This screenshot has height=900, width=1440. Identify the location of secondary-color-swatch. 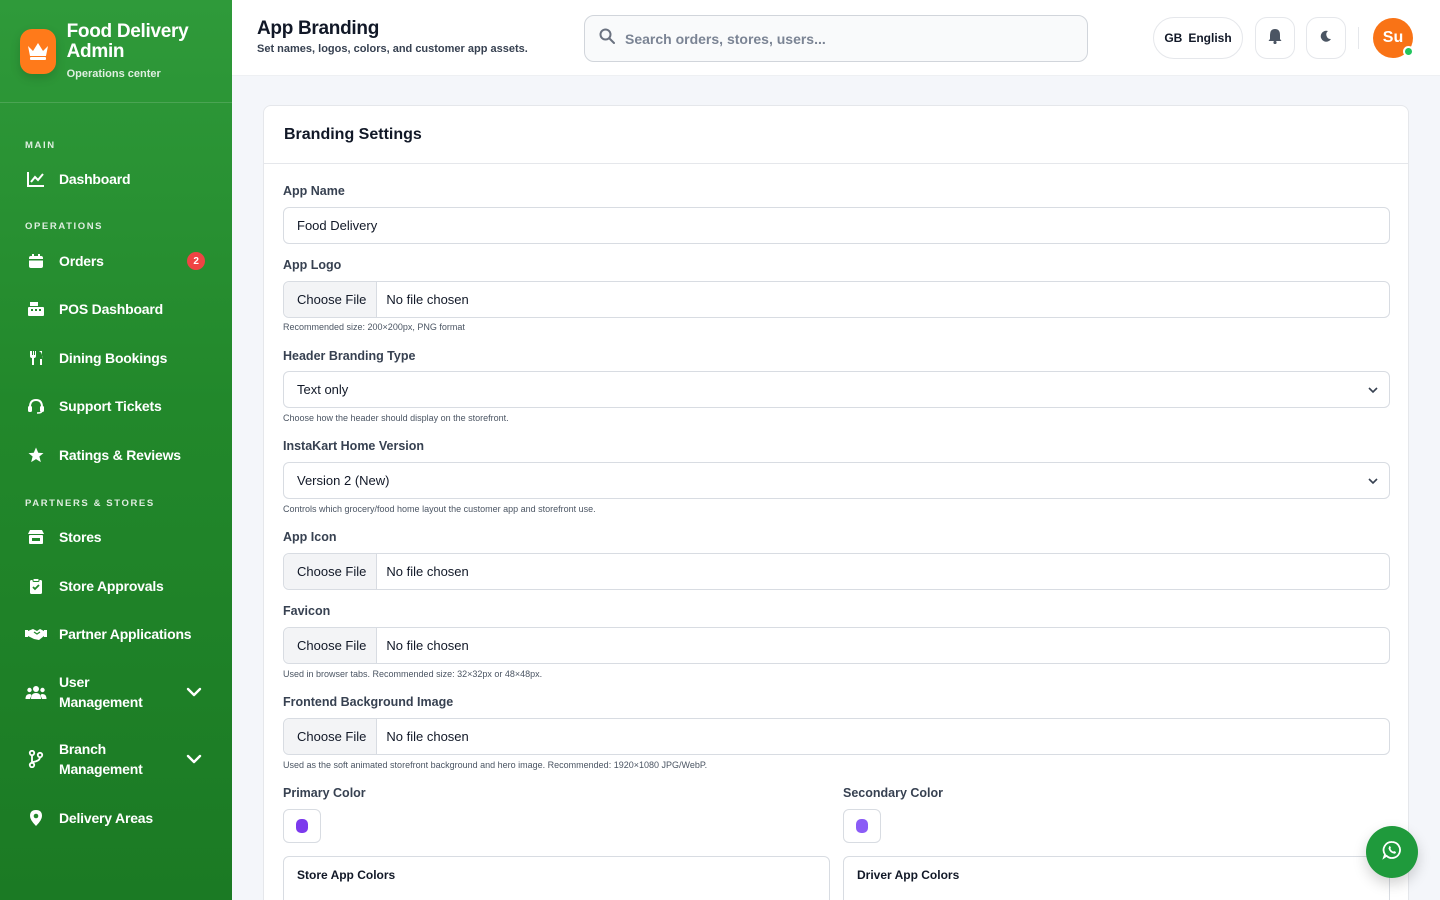
(862, 826).